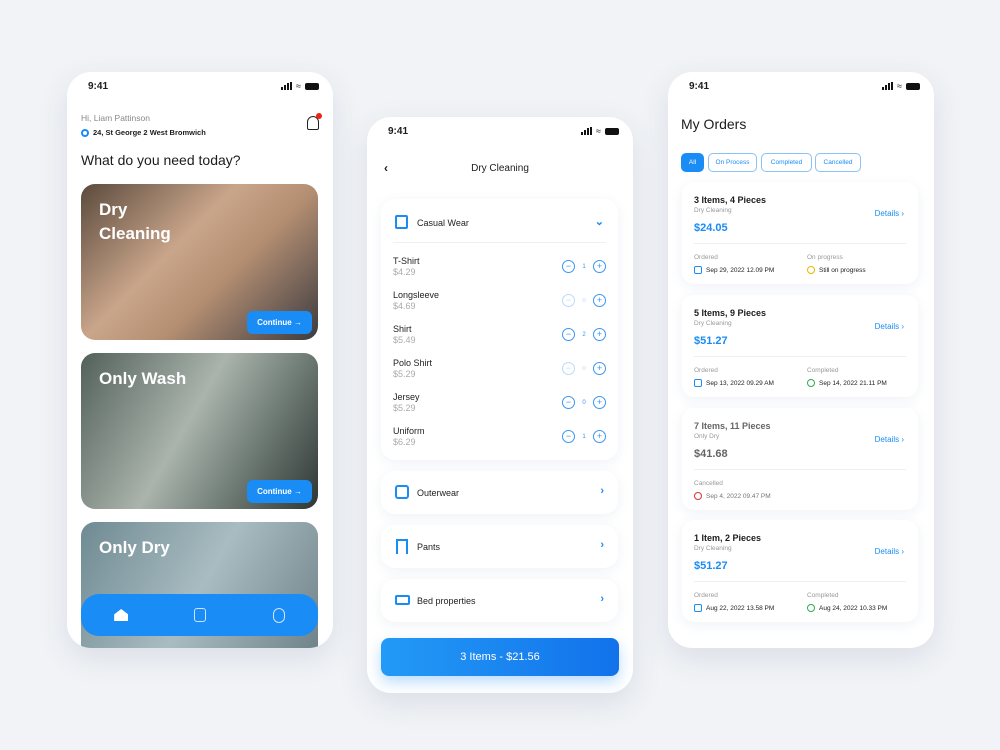  Describe the element at coordinates (584, 334) in the screenshot. I see `quantity-stepper: − 2 +` at that location.